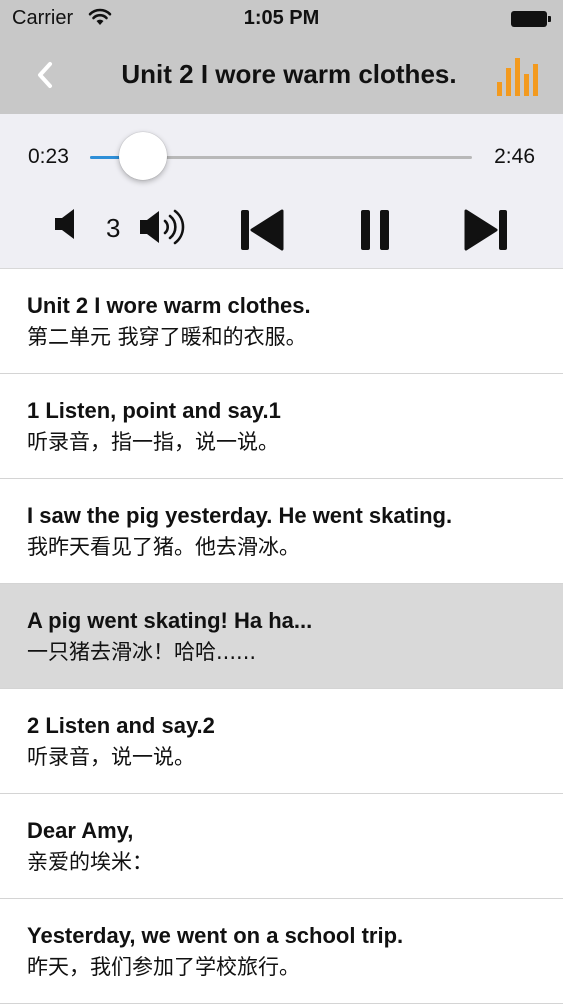  What do you see at coordinates (531, 19) in the screenshot?
I see `battery-icon` at bounding box center [531, 19].